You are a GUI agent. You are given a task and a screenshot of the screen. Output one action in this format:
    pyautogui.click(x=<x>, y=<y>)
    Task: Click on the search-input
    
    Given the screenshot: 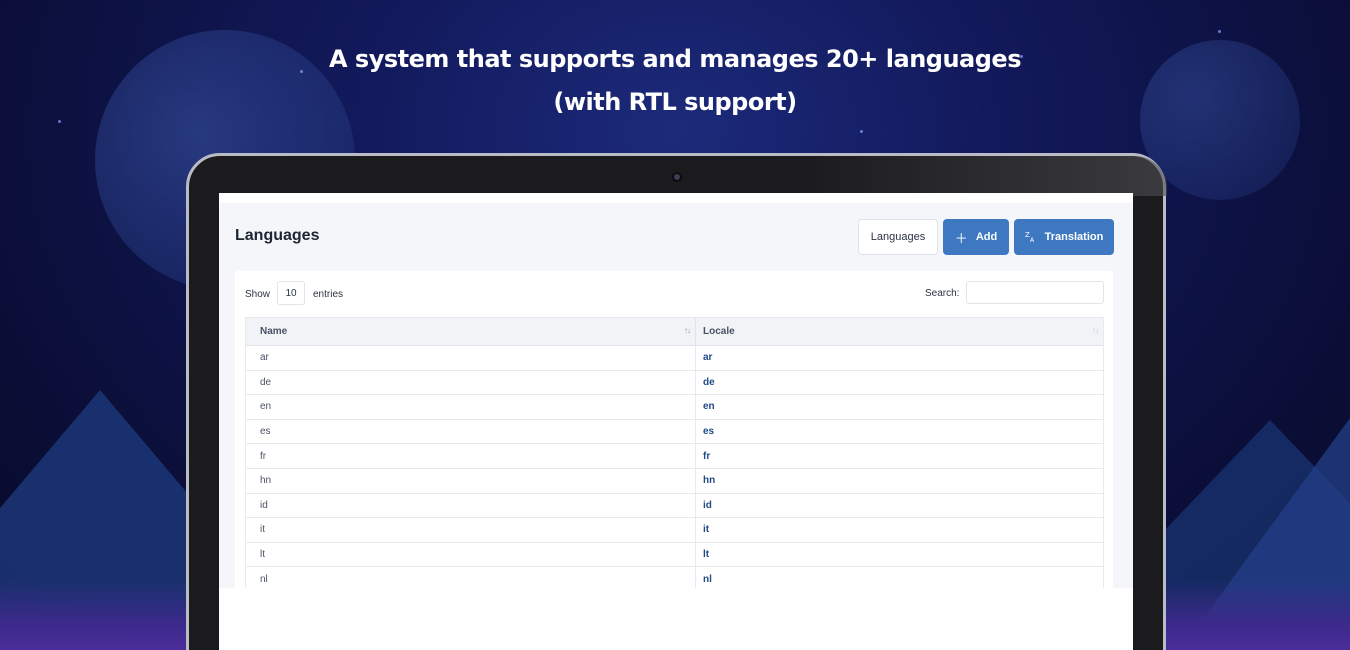 What is the action you would take?
    pyautogui.click(x=1035, y=292)
    